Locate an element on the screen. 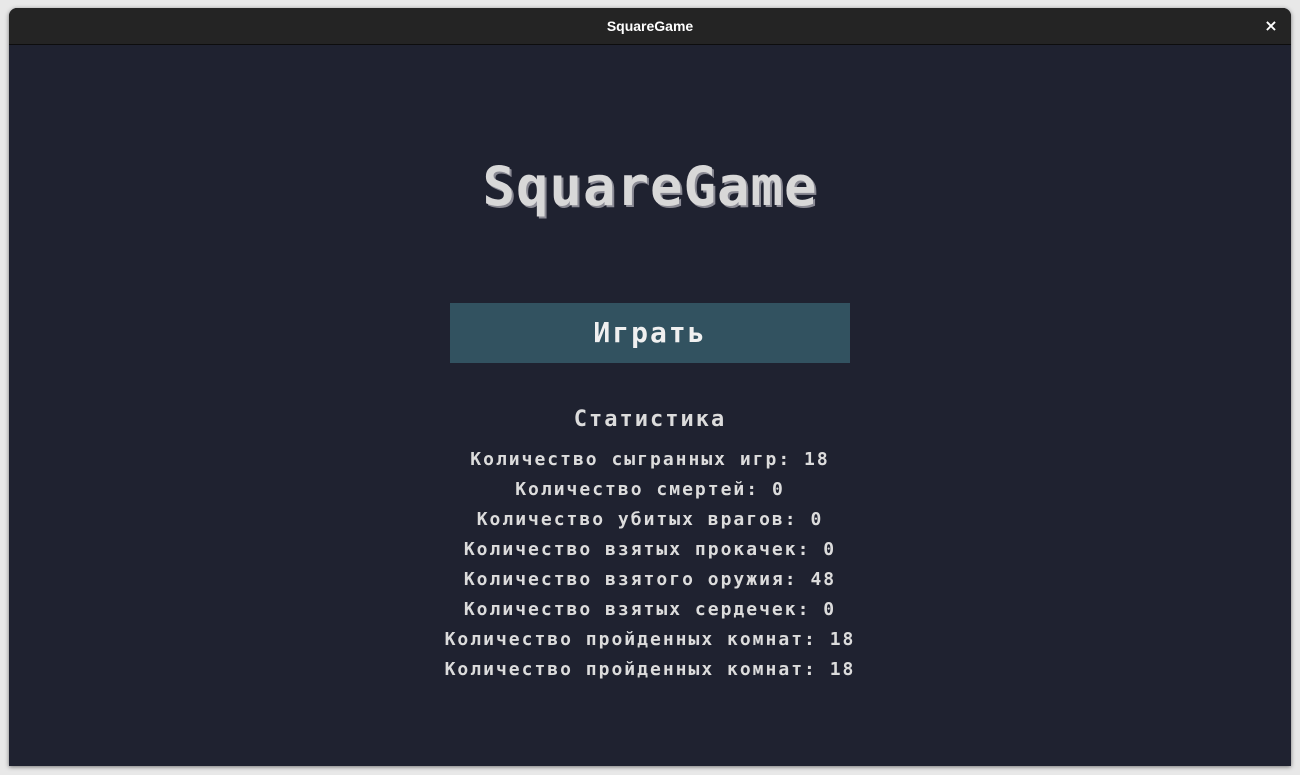  stat-games-played: Количество сыгранных игр: 18 is located at coordinates (650, 460).